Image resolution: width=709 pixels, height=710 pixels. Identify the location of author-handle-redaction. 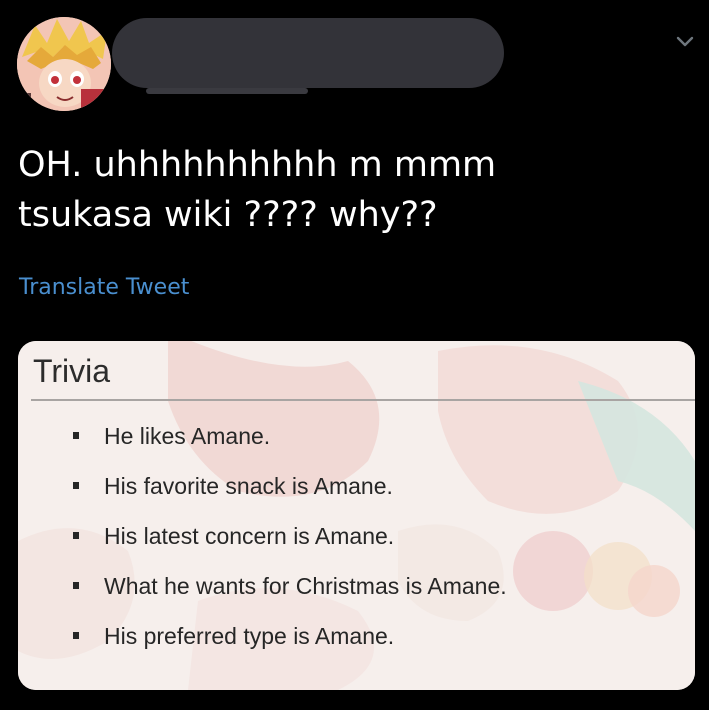
(227, 91).